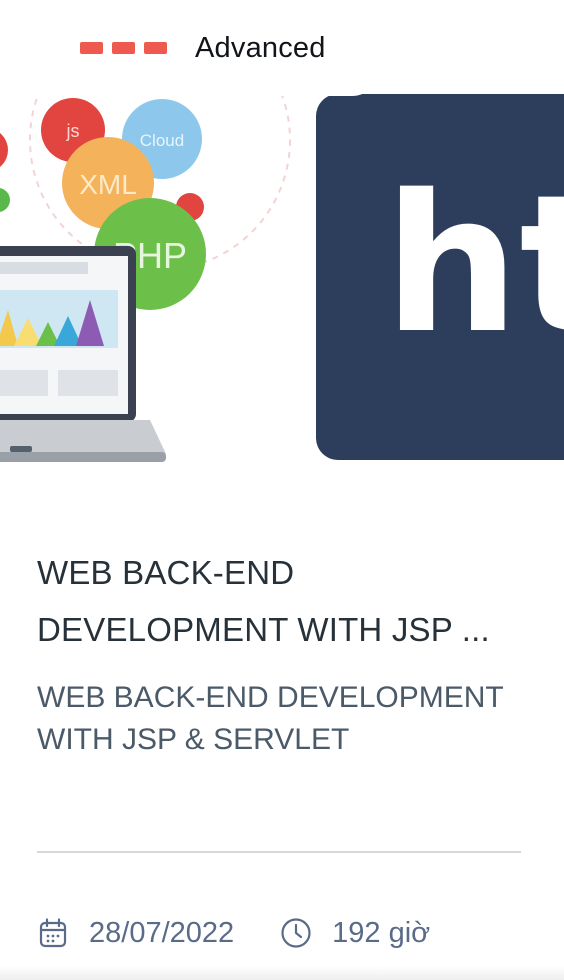 The image size is (564, 980). I want to click on level-bars-icon, so click(123, 48).